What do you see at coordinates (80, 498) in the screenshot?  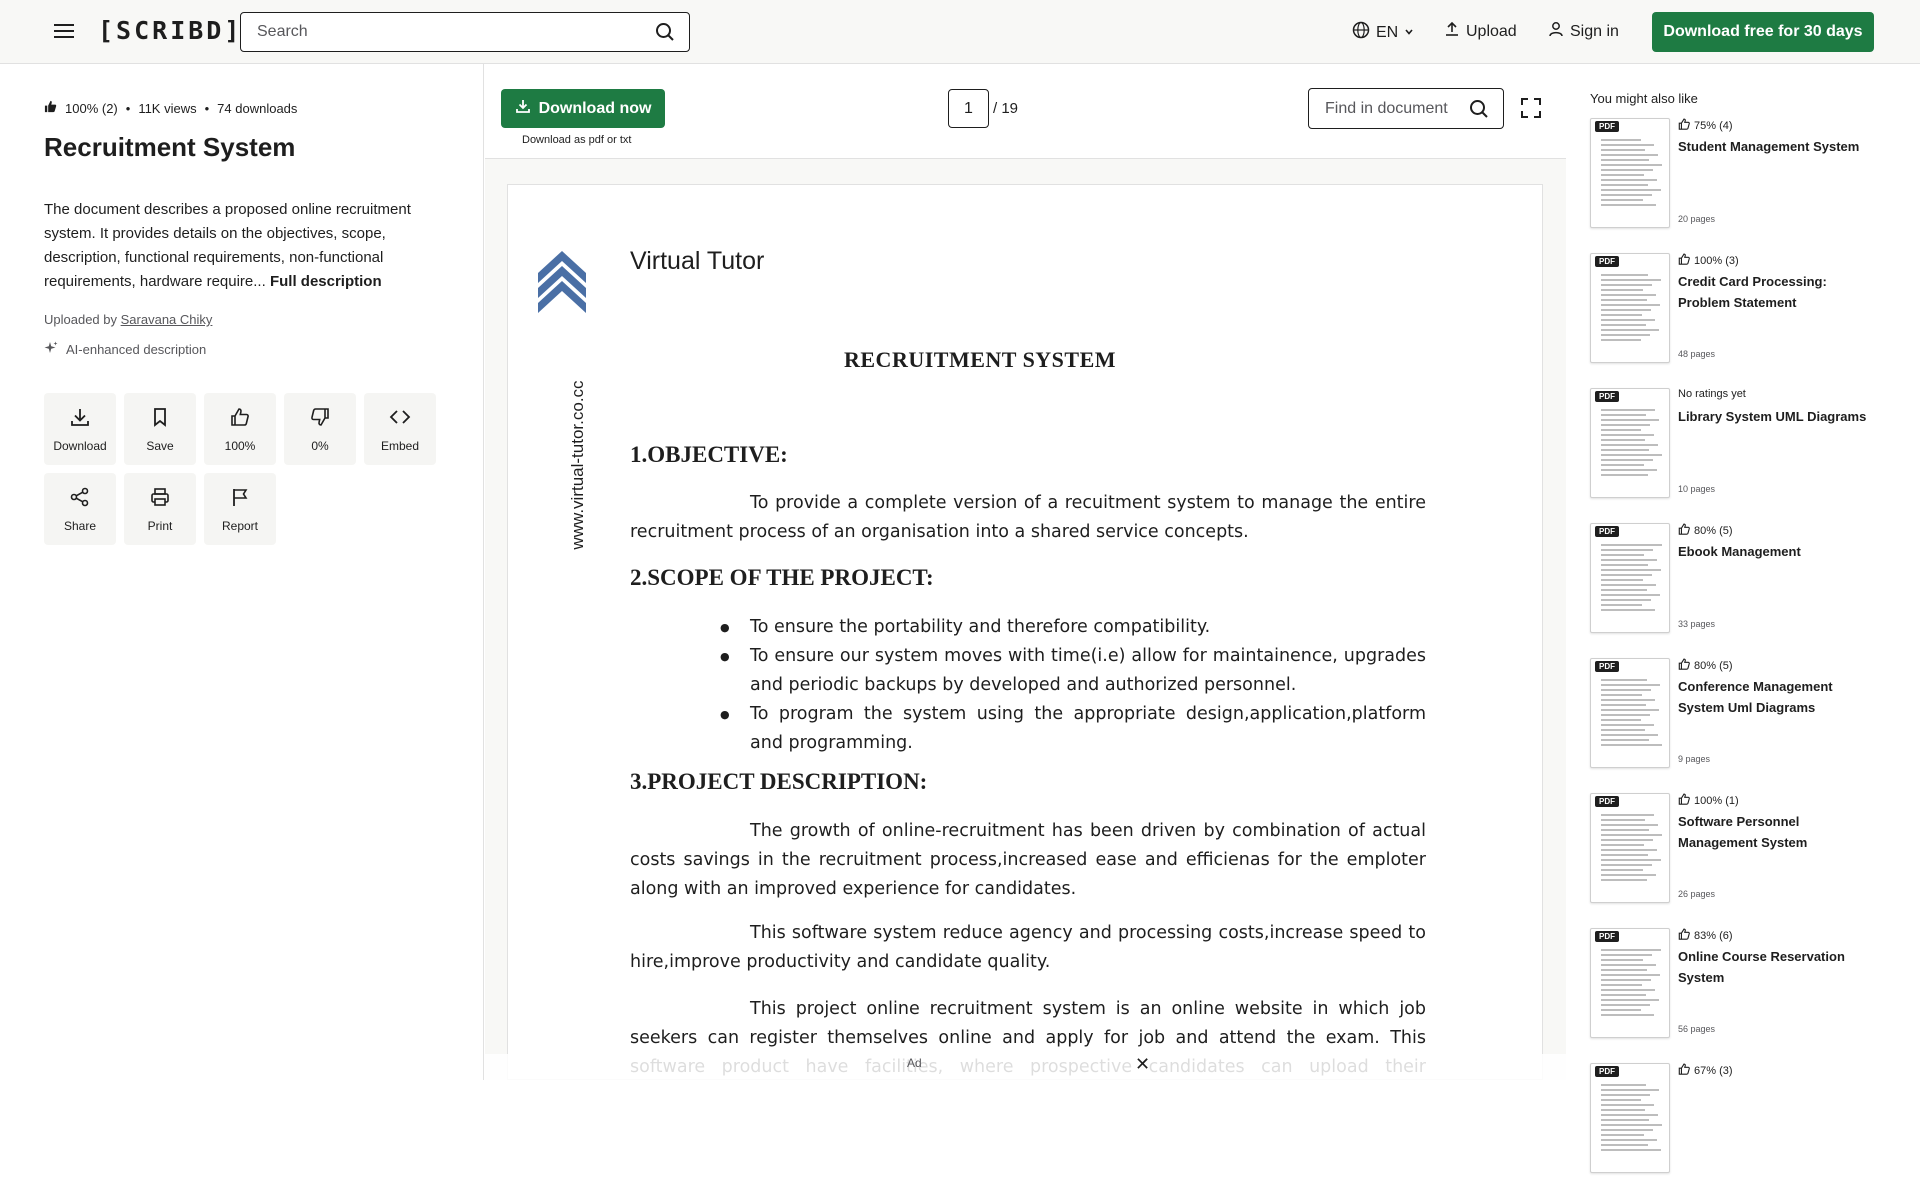 I see `share-icon` at bounding box center [80, 498].